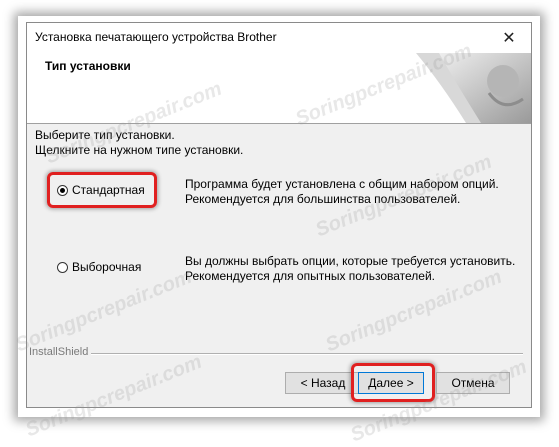  Describe the element at coordinates (473, 88) in the screenshot. I see `header-paper-graphic` at that location.